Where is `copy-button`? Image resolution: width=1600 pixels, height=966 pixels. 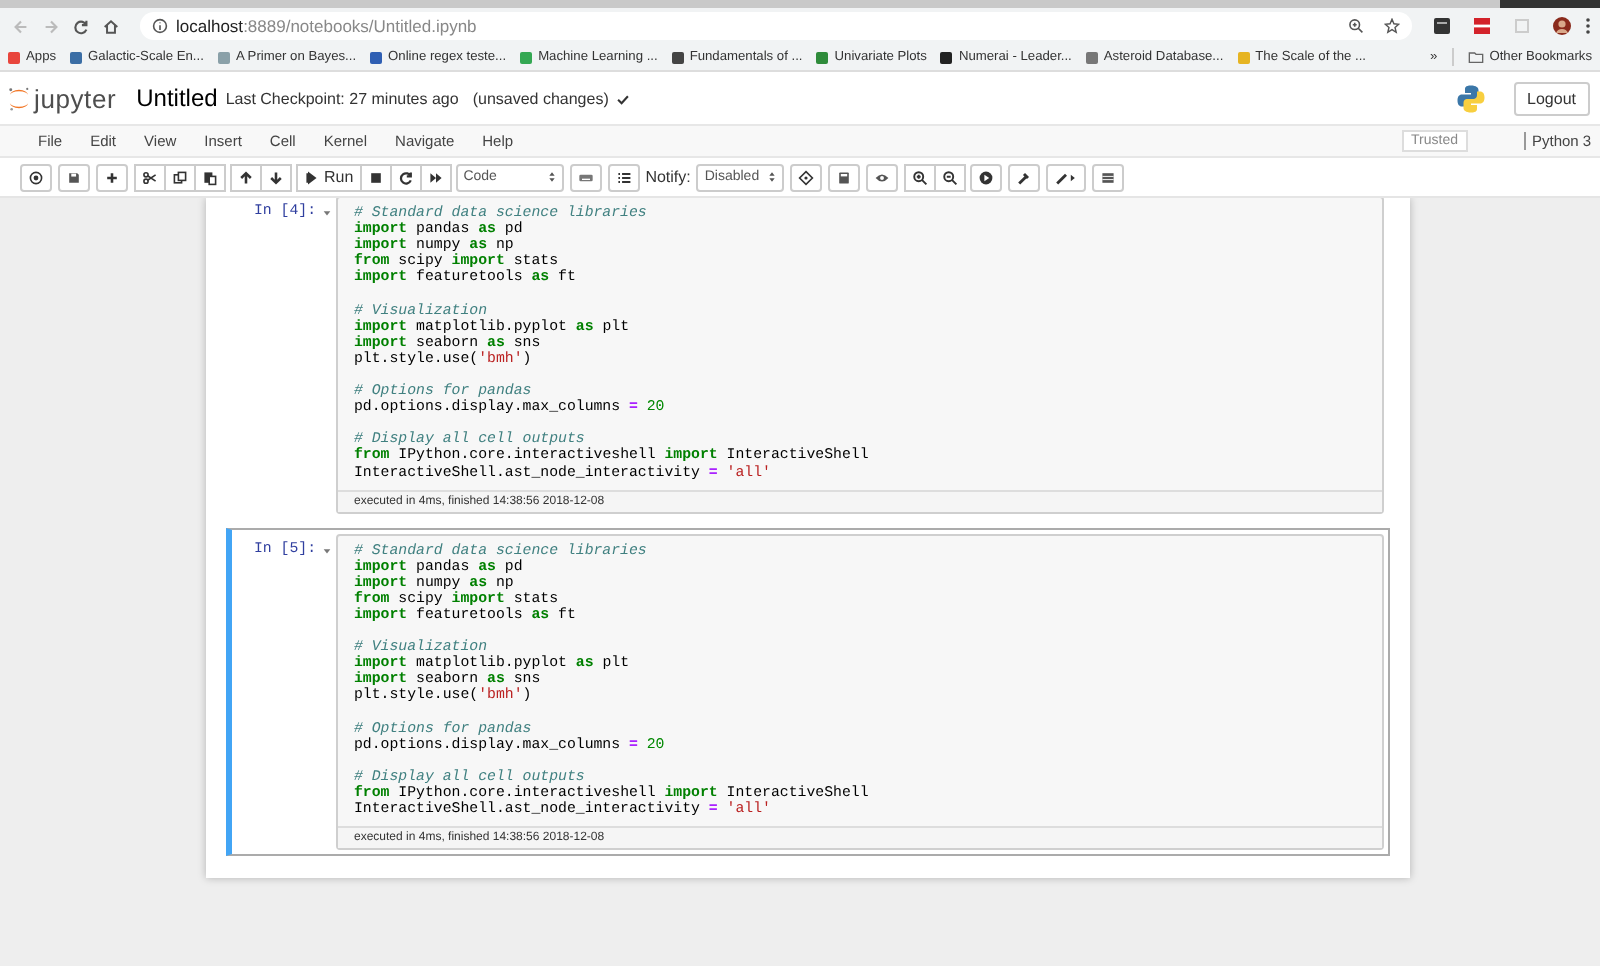 copy-button is located at coordinates (180, 177).